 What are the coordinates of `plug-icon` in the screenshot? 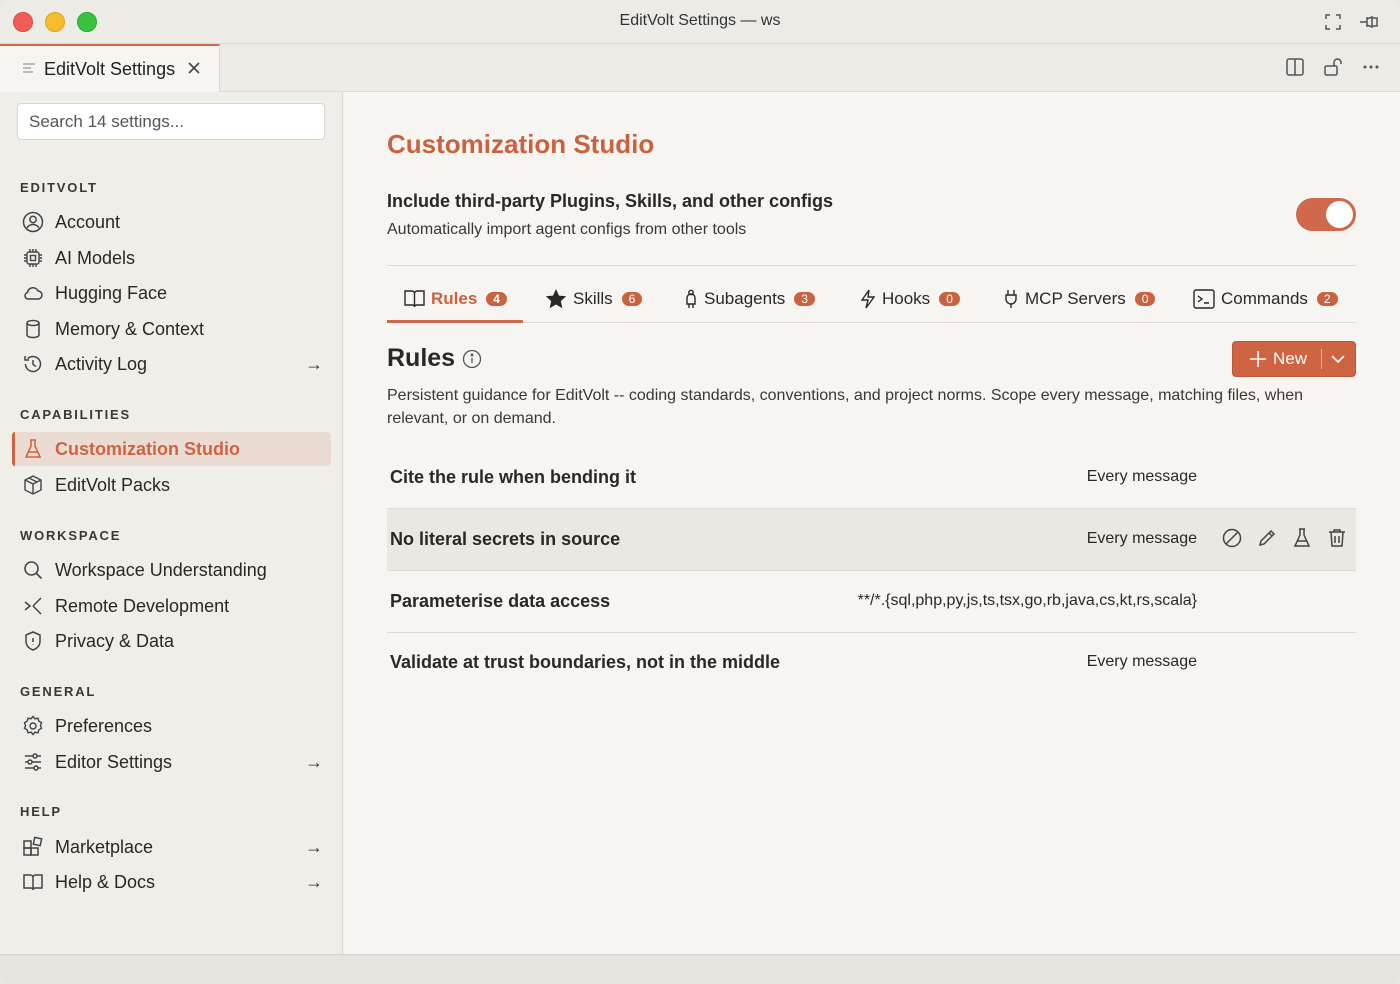 It's located at (1011, 299).